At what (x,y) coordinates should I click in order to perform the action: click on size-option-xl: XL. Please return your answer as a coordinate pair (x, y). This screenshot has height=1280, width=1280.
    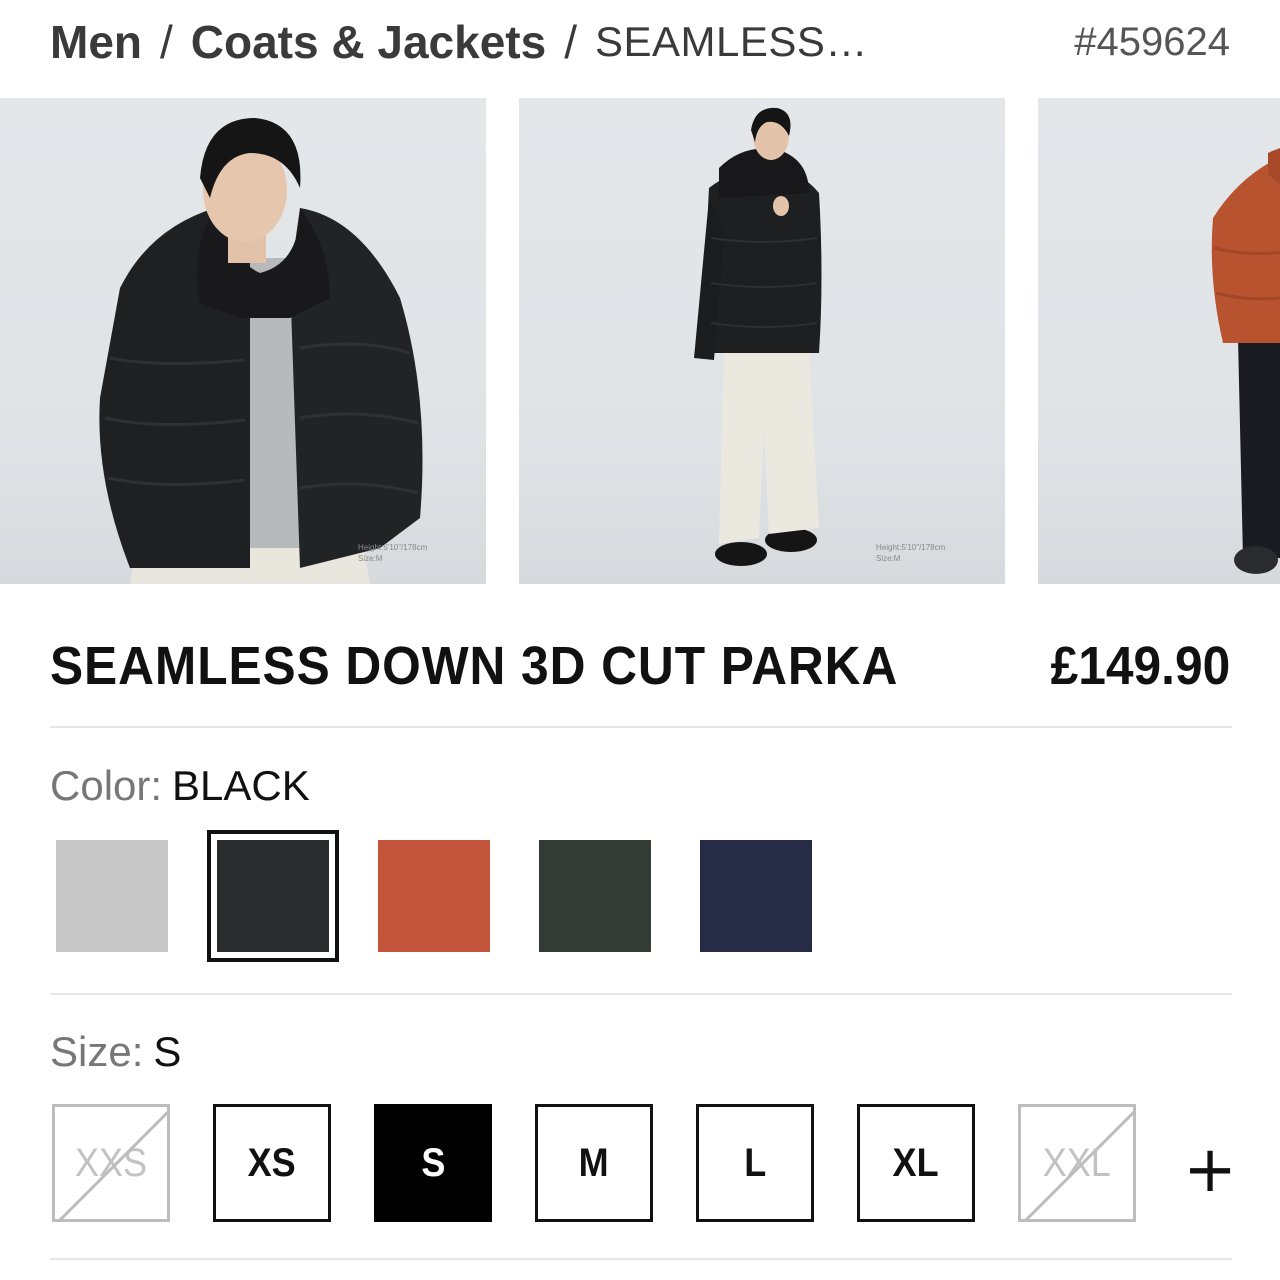
    Looking at the image, I should click on (916, 1163).